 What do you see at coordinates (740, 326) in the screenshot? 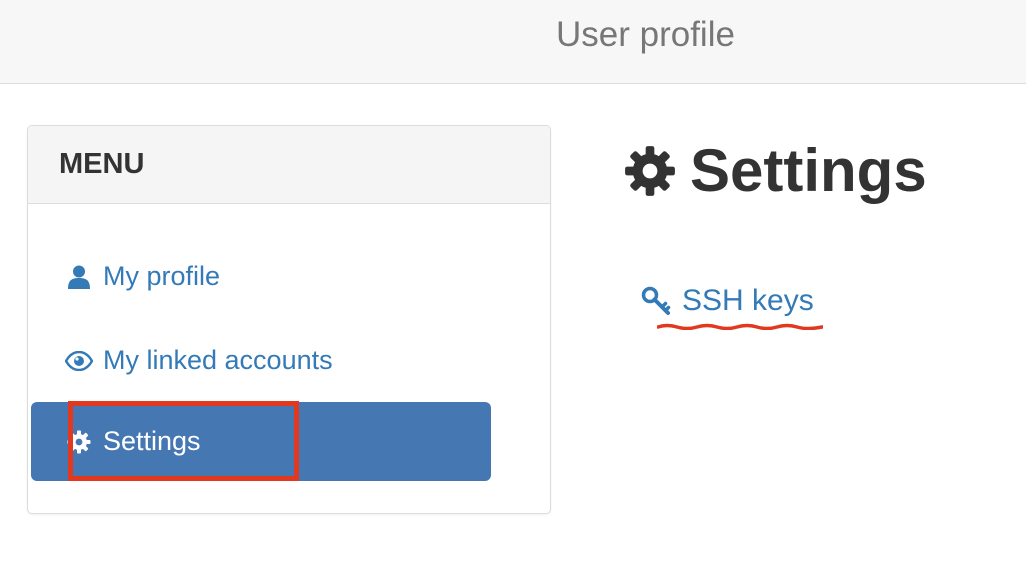
I see `annotation-underline` at bounding box center [740, 326].